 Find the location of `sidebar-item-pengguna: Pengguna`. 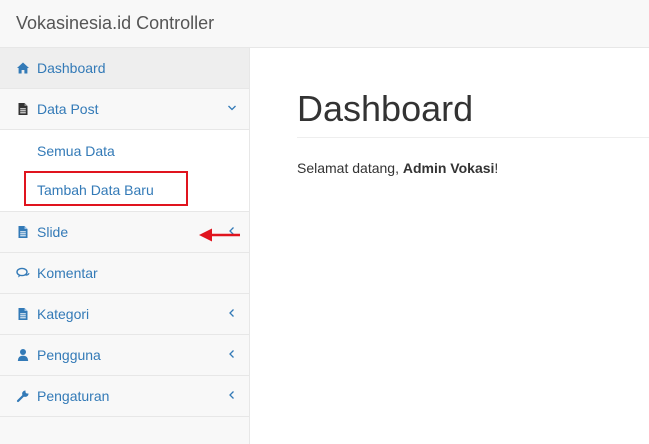

sidebar-item-pengguna: Pengguna is located at coordinates (124, 355).